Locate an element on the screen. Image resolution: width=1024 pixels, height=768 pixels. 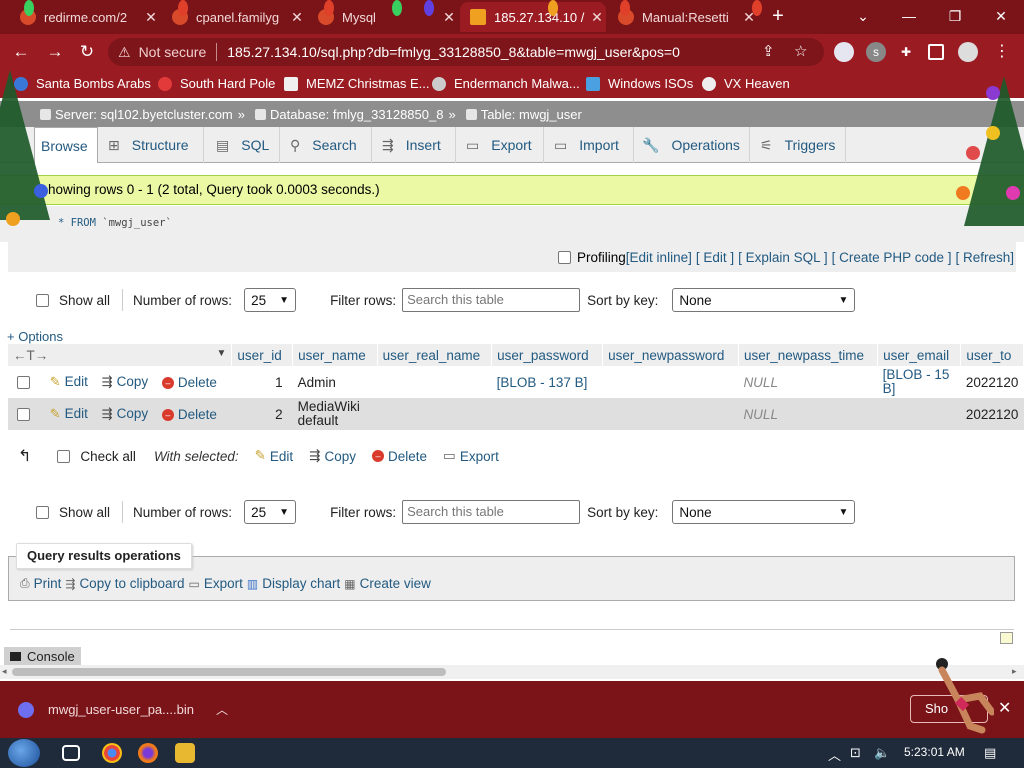
volume-icon: 🔈 is located at coordinates (882, 753).